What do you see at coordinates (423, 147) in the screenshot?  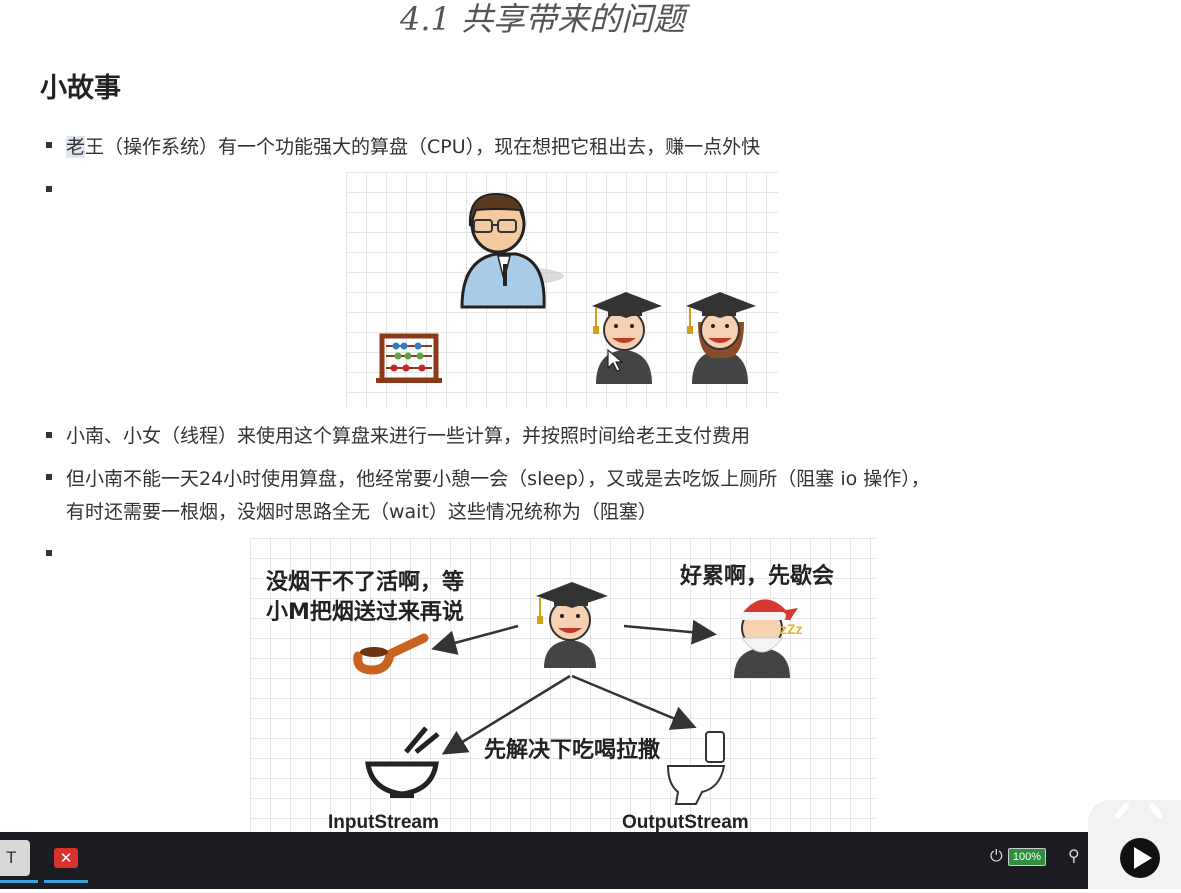 I see `bullet-text-1-rest: 王（操作系统）有一个功能强大的算盘（CPU），现在想把它租出去，赚一点外快` at bounding box center [423, 147].